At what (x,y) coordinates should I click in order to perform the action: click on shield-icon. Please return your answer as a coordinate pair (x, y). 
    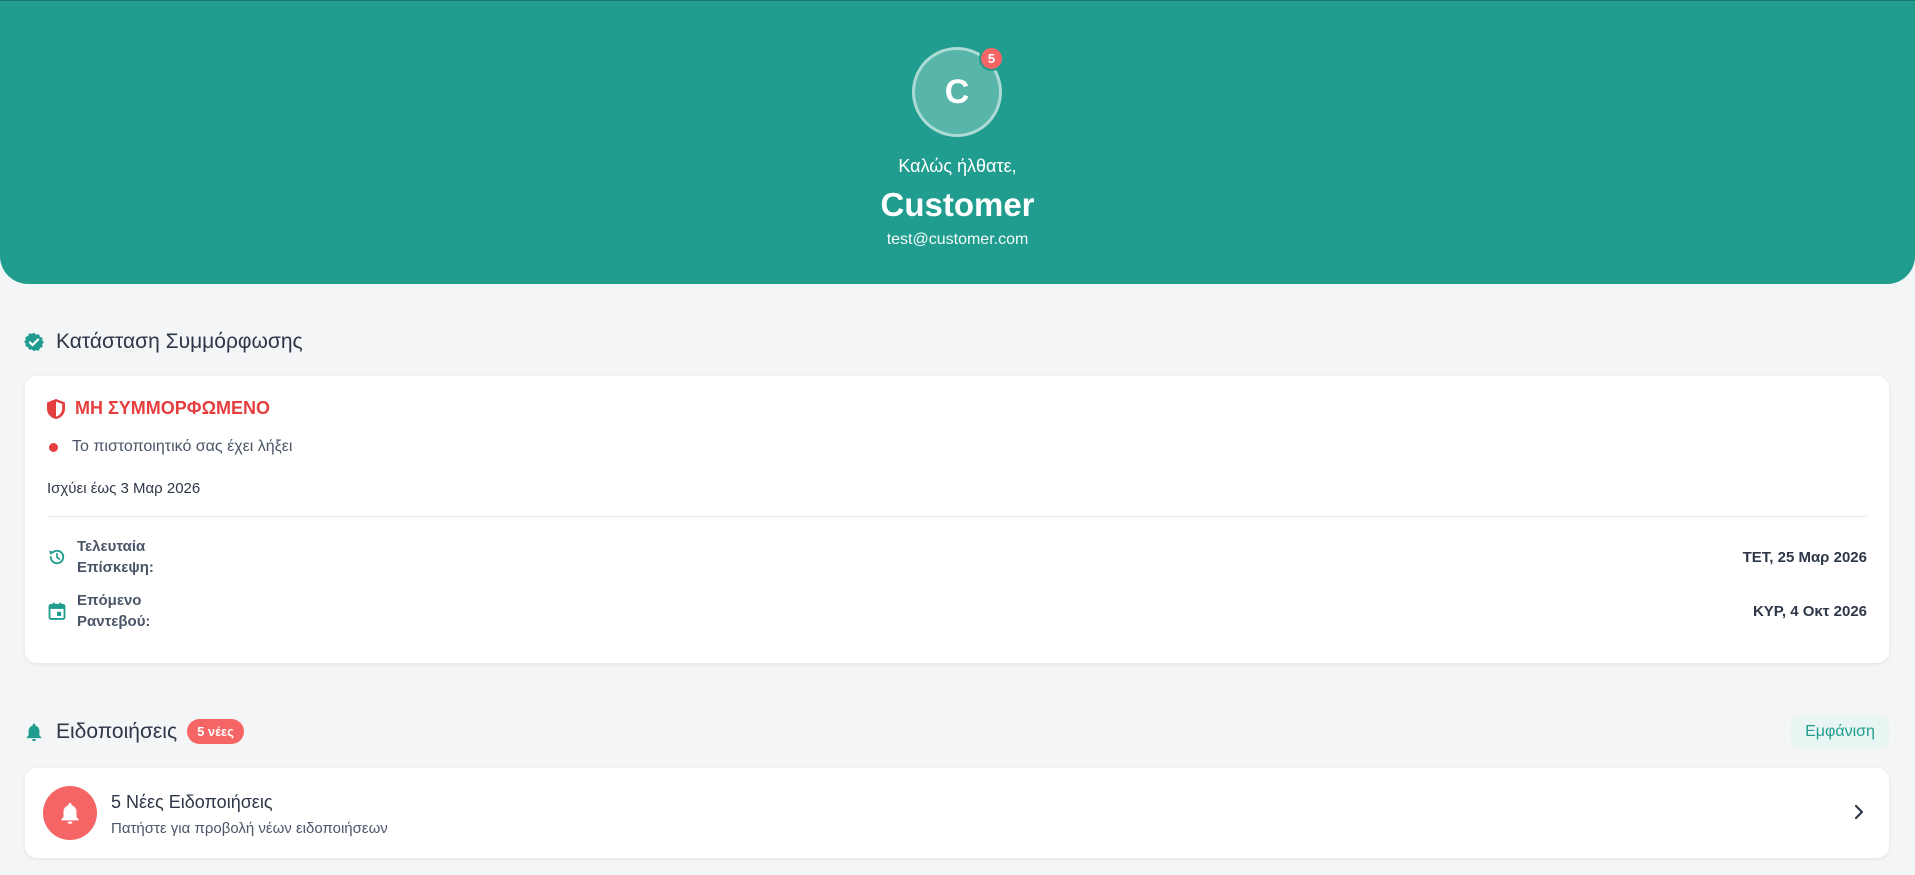
    Looking at the image, I should click on (56, 408).